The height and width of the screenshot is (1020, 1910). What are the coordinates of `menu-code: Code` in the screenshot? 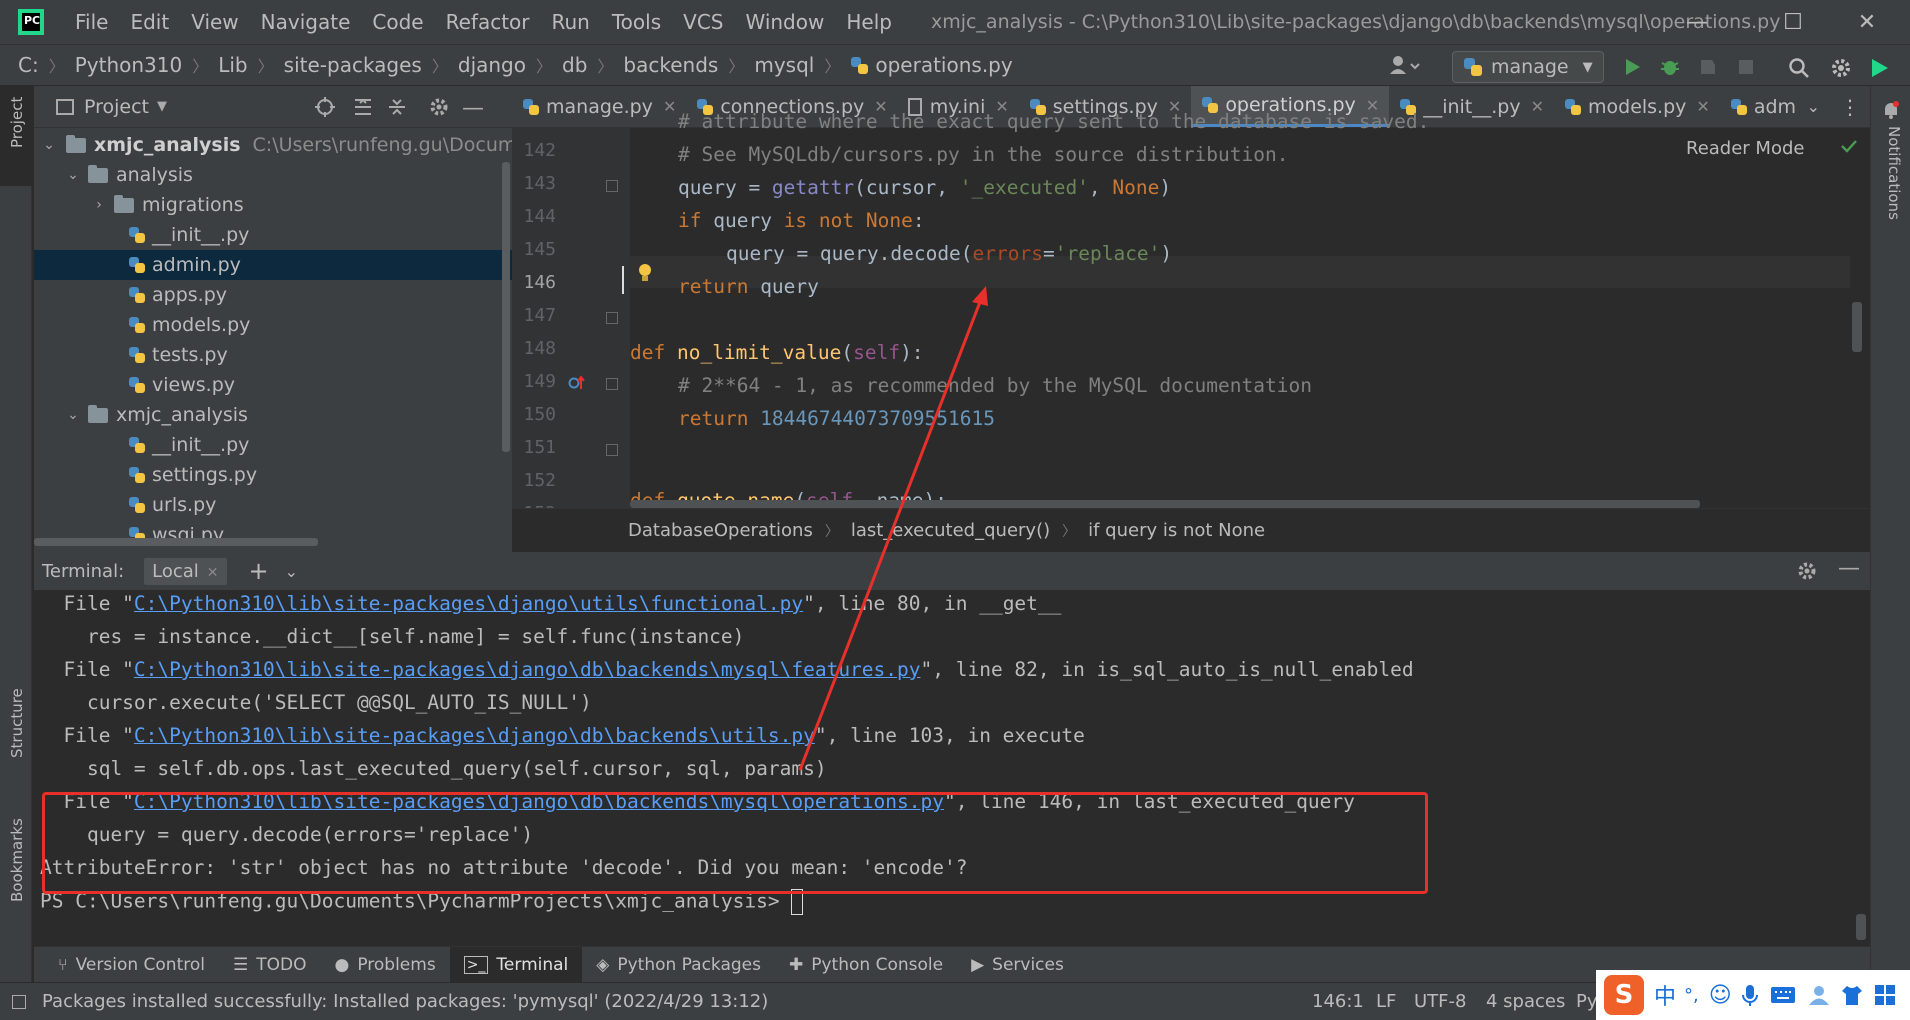 It's located at (397, 22).